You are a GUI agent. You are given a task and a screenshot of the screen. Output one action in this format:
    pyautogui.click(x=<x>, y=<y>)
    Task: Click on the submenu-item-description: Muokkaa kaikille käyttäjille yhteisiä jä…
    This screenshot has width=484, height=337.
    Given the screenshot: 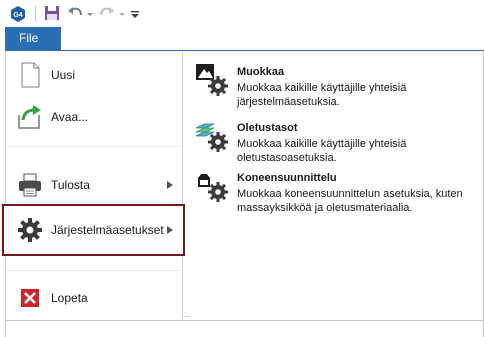 What is the action you would take?
    pyautogui.click(x=322, y=95)
    